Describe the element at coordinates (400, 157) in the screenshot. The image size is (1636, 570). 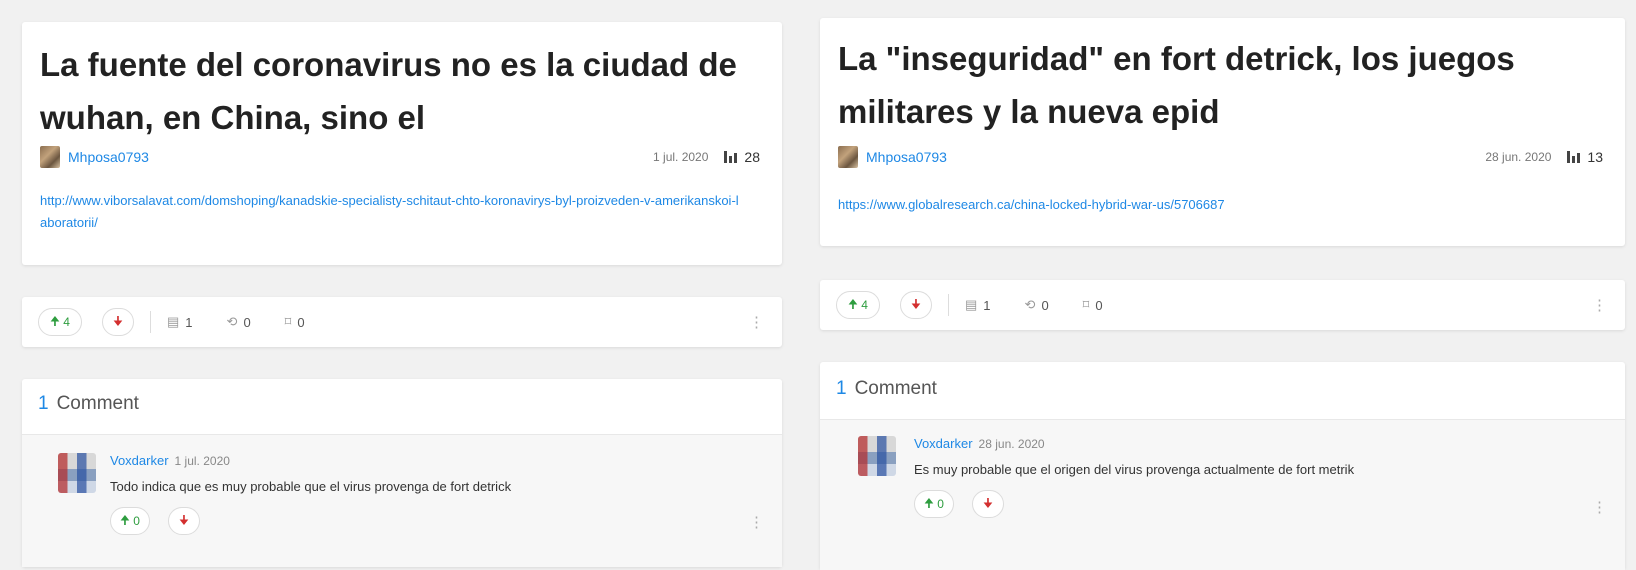
I see `post-meta: Mhposa0793 1 jul. 2020 28` at that location.